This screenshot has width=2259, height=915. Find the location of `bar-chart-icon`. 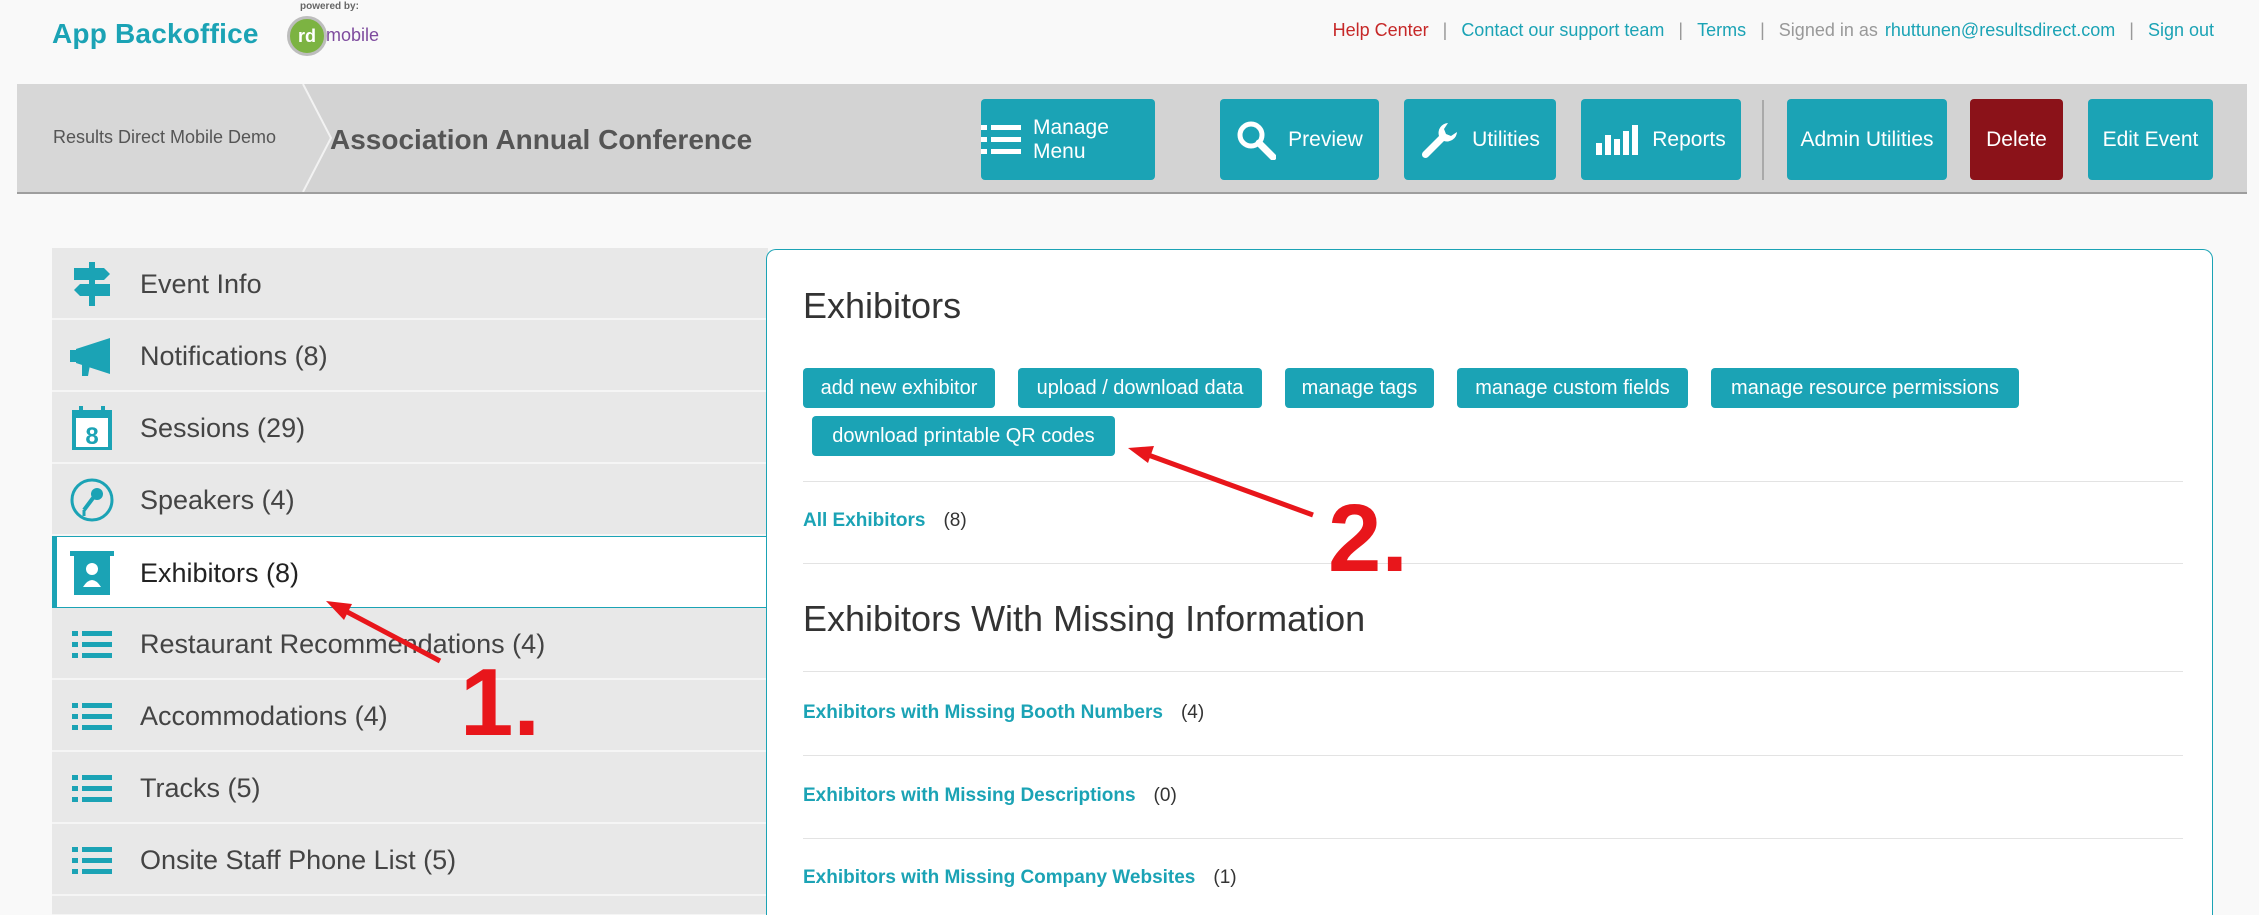

bar-chart-icon is located at coordinates (1617, 139).